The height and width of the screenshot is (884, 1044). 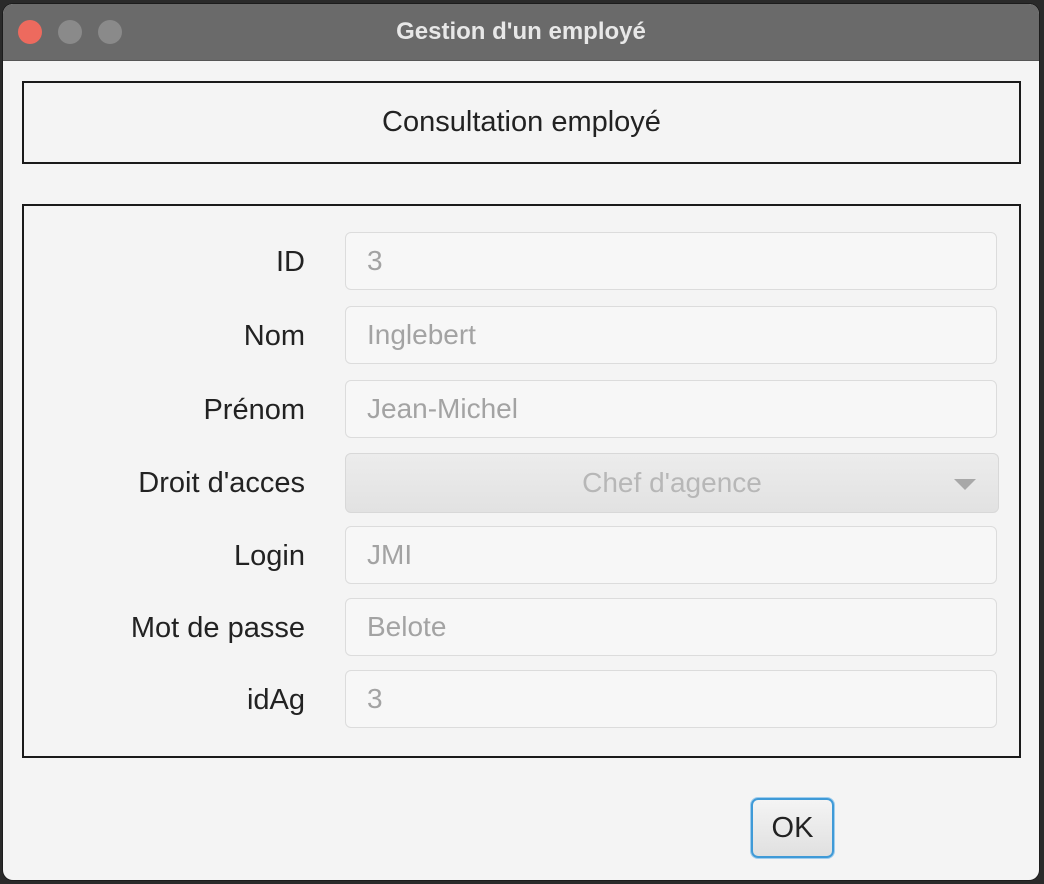 I want to click on password-label: Mot de passe, so click(x=217, y=628).